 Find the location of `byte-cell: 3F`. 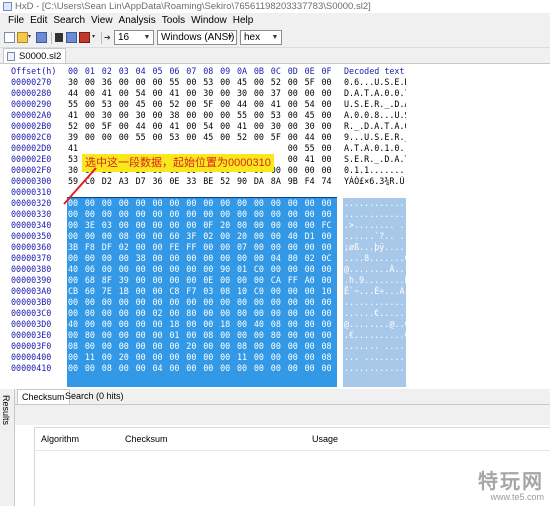

byte-cell: 3F is located at coordinates (193, 236).